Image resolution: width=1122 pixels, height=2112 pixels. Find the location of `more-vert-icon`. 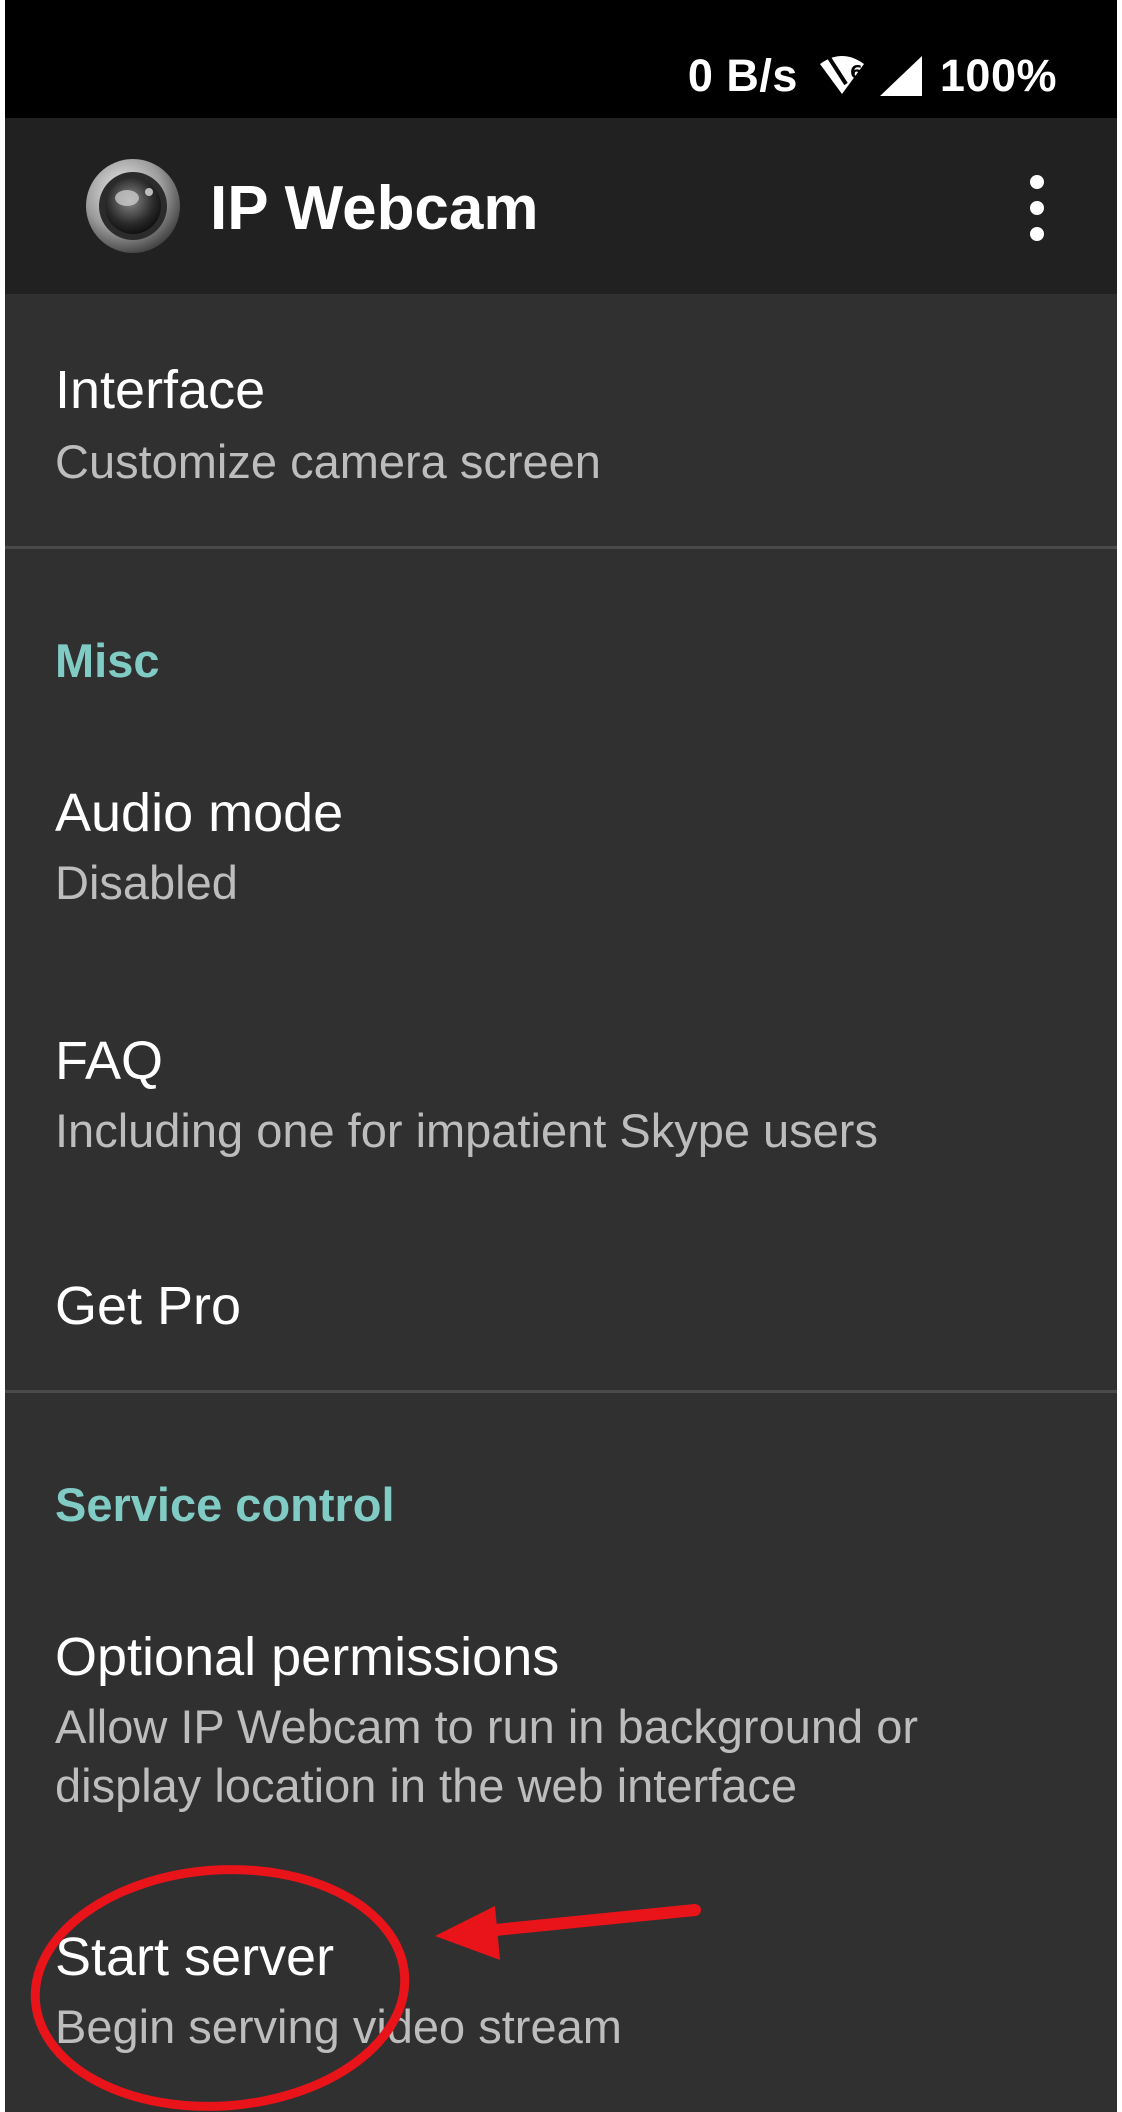

more-vert-icon is located at coordinates (1037, 208).